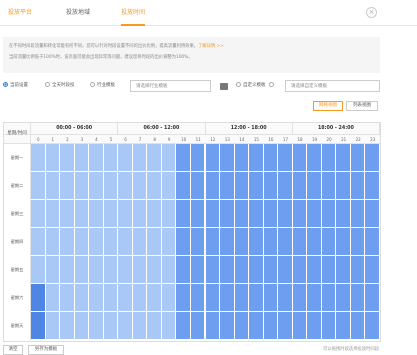 The width and height of the screenshot is (417, 355). Describe the element at coordinates (20, 17) in the screenshot. I see `tab-platform: 投放平台` at that location.